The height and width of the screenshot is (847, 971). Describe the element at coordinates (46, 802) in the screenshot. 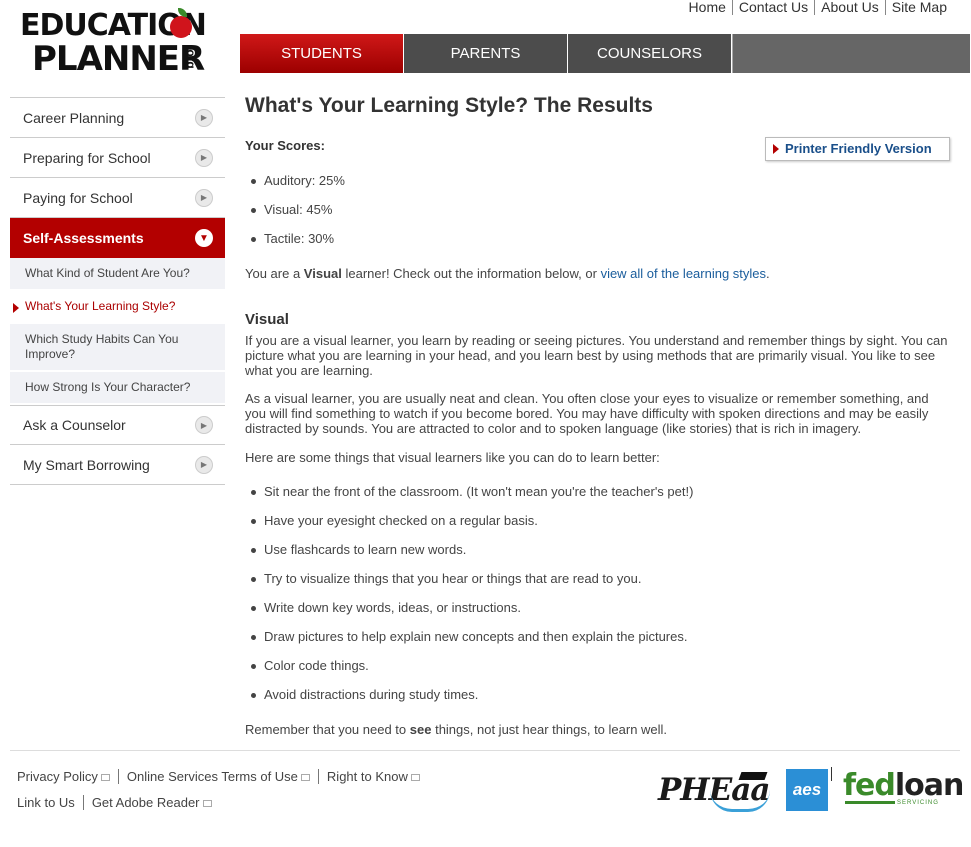

I see `link-label: Link to Us` at that location.